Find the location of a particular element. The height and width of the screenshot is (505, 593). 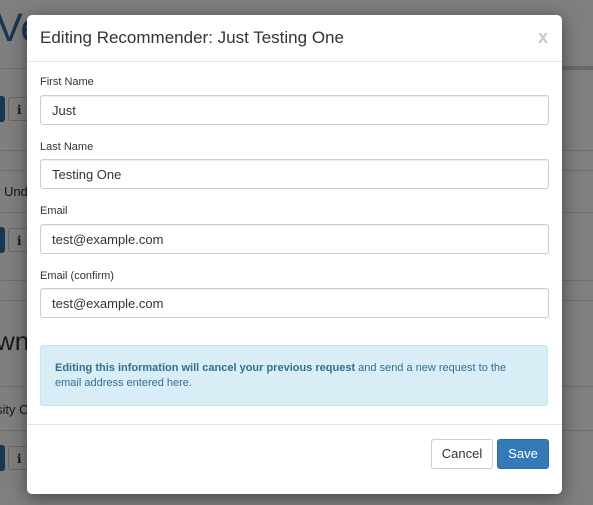

close-icon: x is located at coordinates (543, 37).